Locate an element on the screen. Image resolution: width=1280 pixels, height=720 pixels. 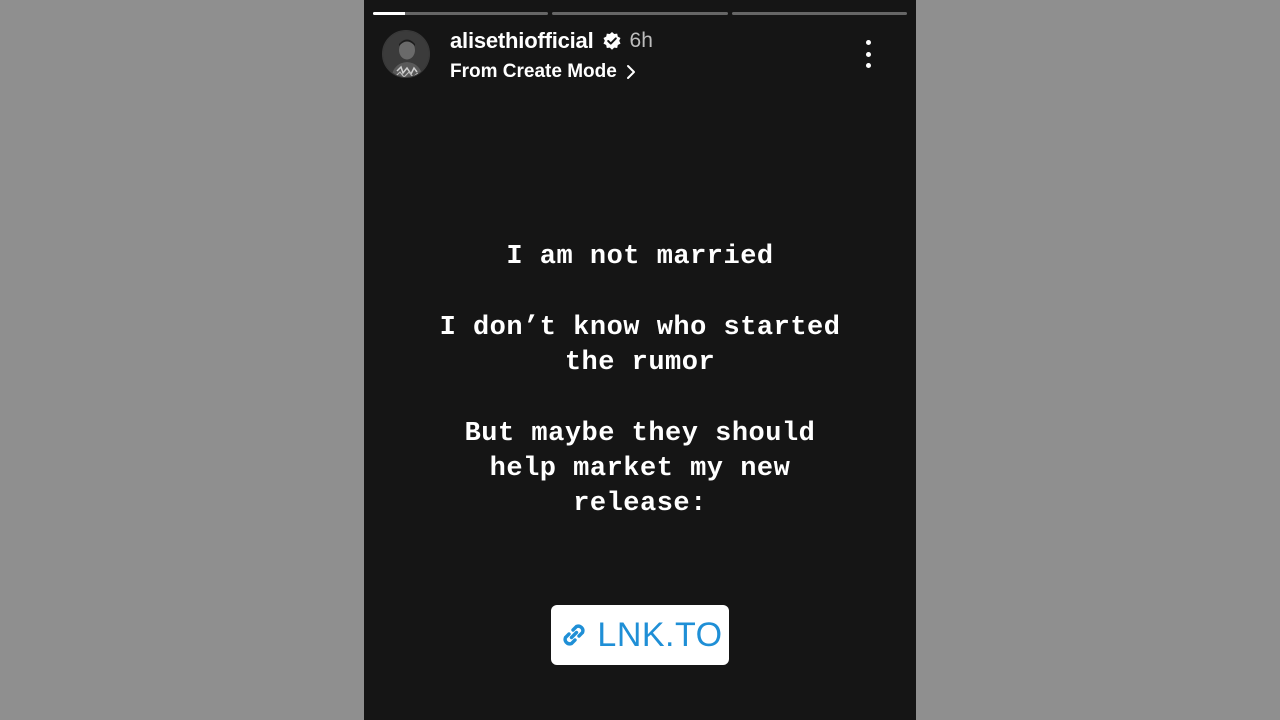
message-line: release: is located at coordinates (640, 504).